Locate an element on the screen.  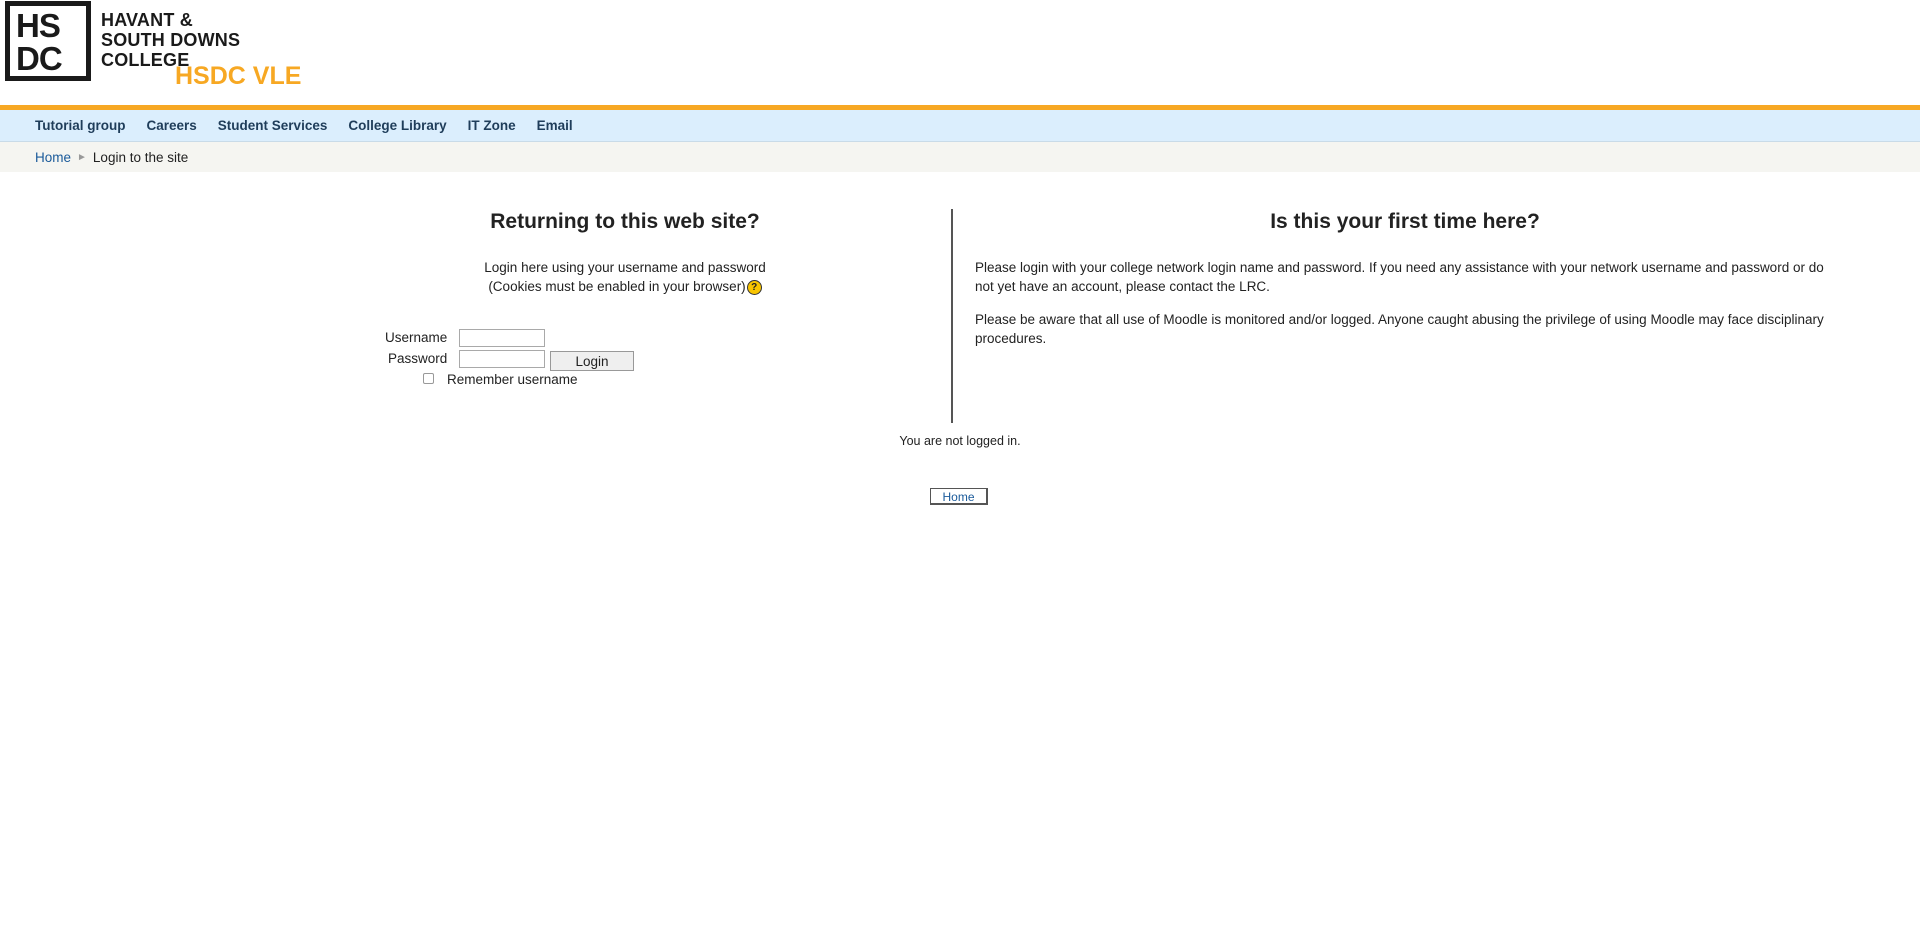
college-name-line: SOUTH DOWNS is located at coordinates (171, 40).